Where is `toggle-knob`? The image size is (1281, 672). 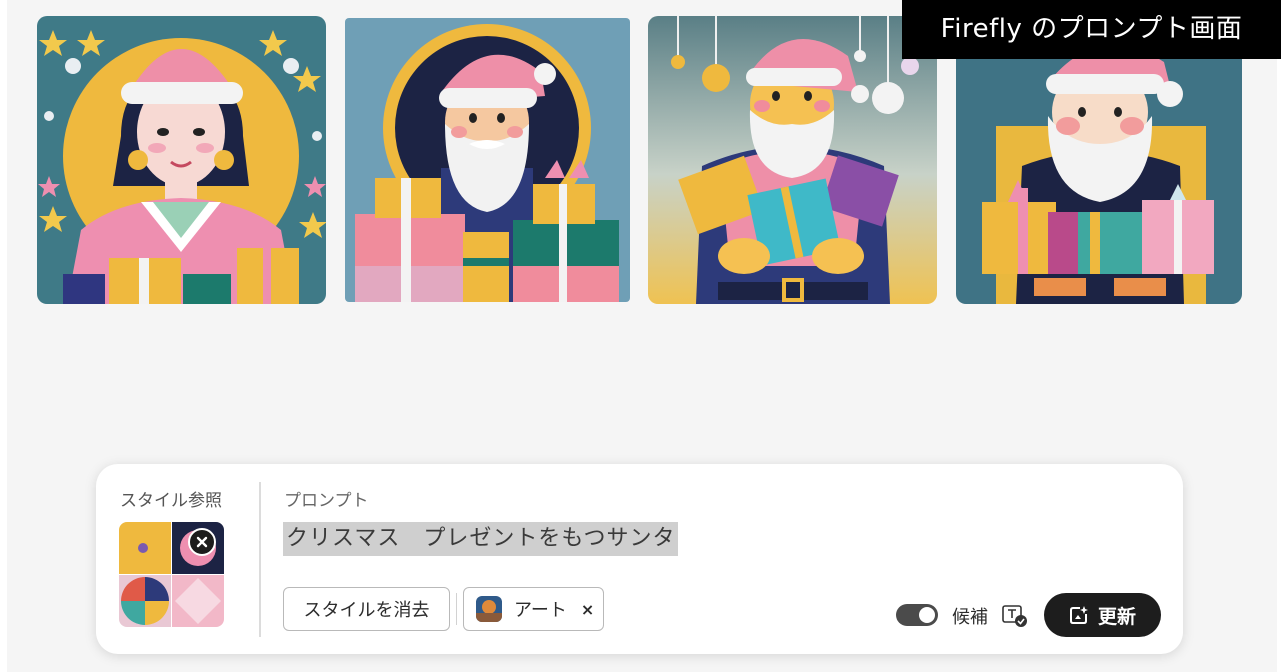 toggle-knob is located at coordinates (927, 615).